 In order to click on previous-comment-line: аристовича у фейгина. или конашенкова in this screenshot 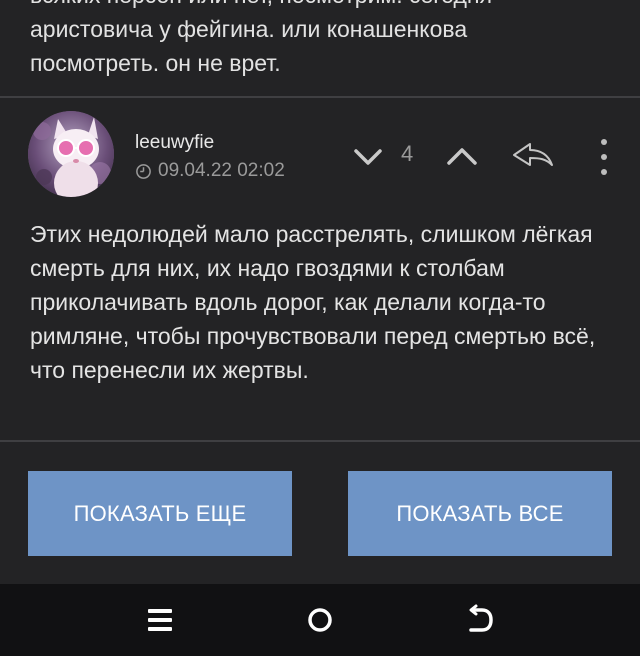, I will do `click(249, 29)`.